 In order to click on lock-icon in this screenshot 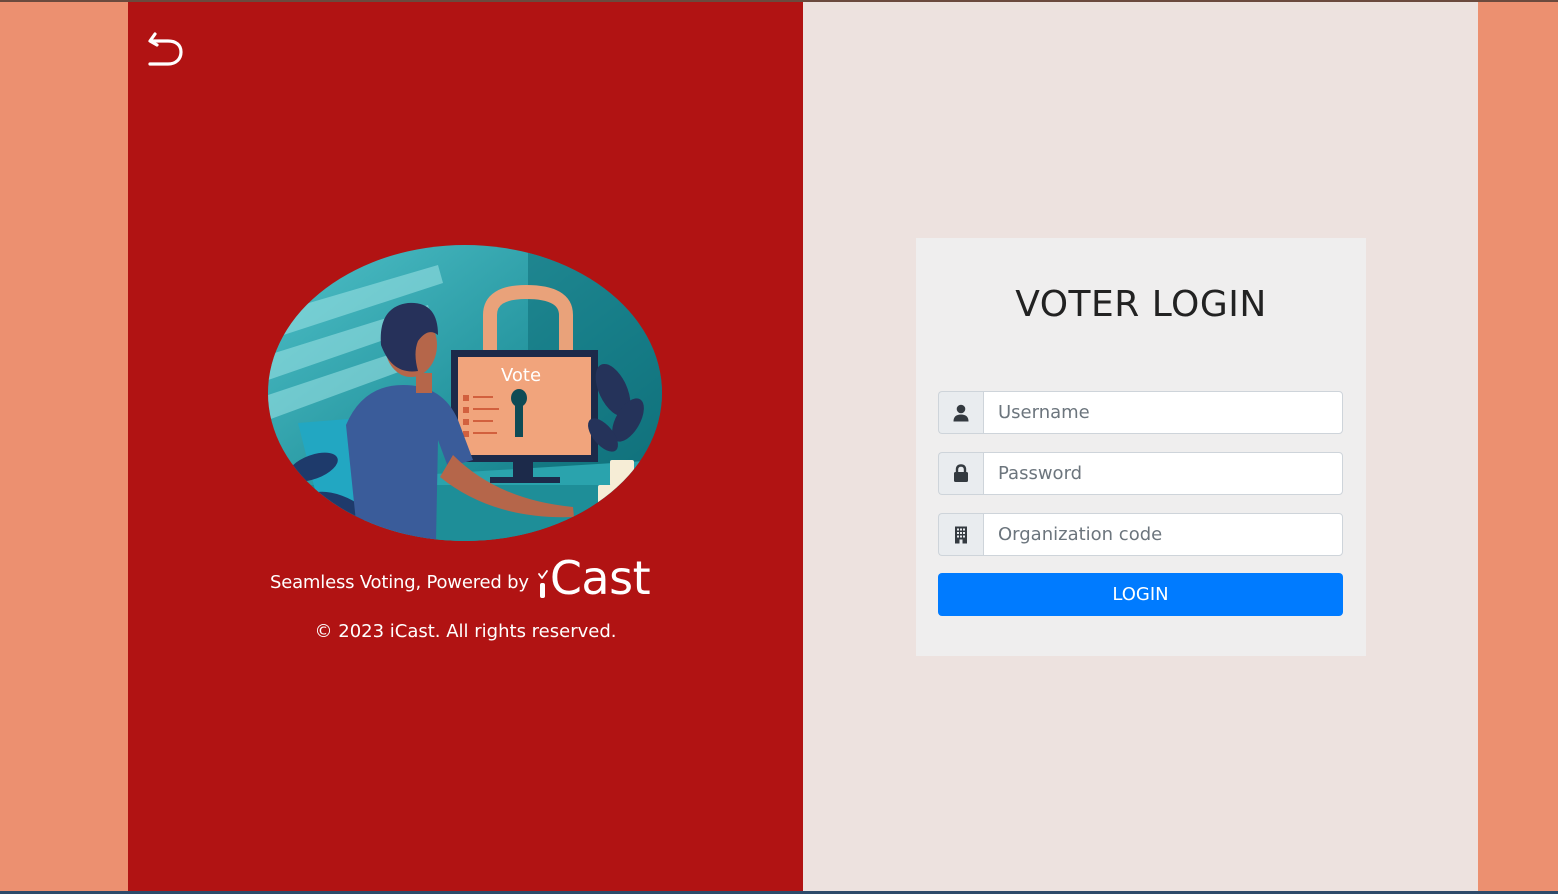, I will do `click(961, 473)`.